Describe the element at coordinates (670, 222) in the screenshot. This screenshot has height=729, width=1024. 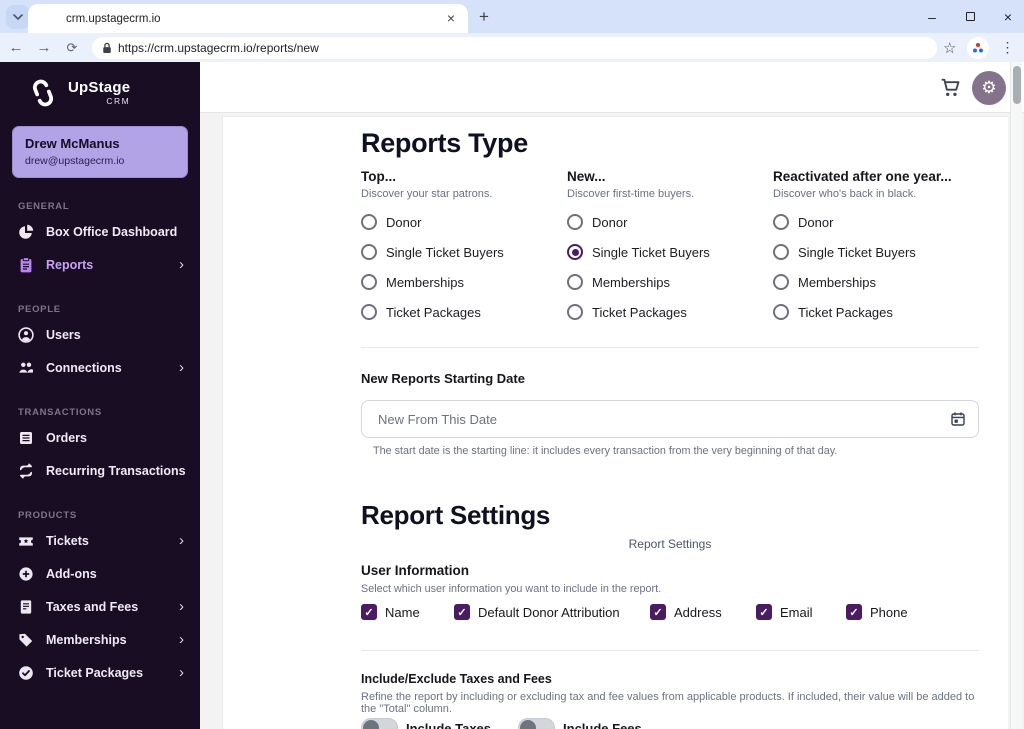
I see `radio-option-new-donor: Donor` at that location.